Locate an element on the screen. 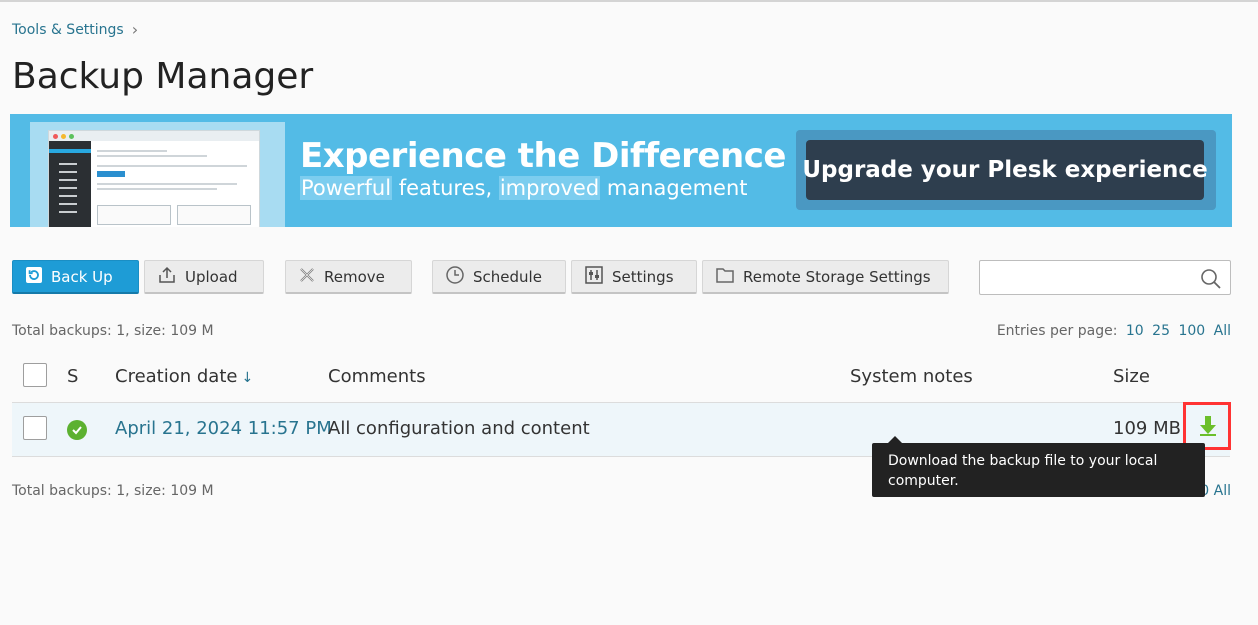  backup-creation-date-link: April 21, 2024 11:57 PM is located at coordinates (223, 428).